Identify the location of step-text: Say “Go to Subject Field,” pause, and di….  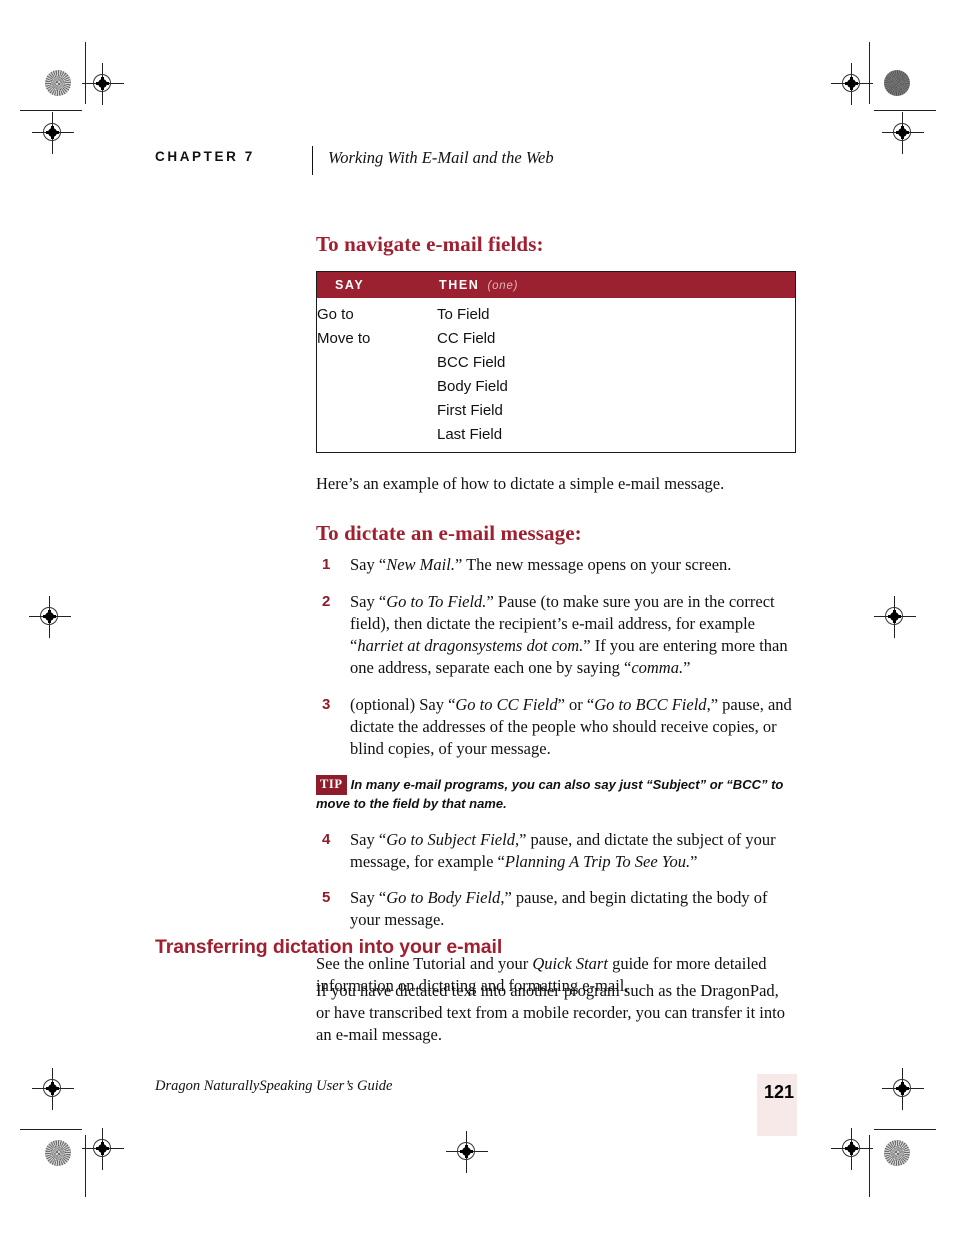
(563, 850).